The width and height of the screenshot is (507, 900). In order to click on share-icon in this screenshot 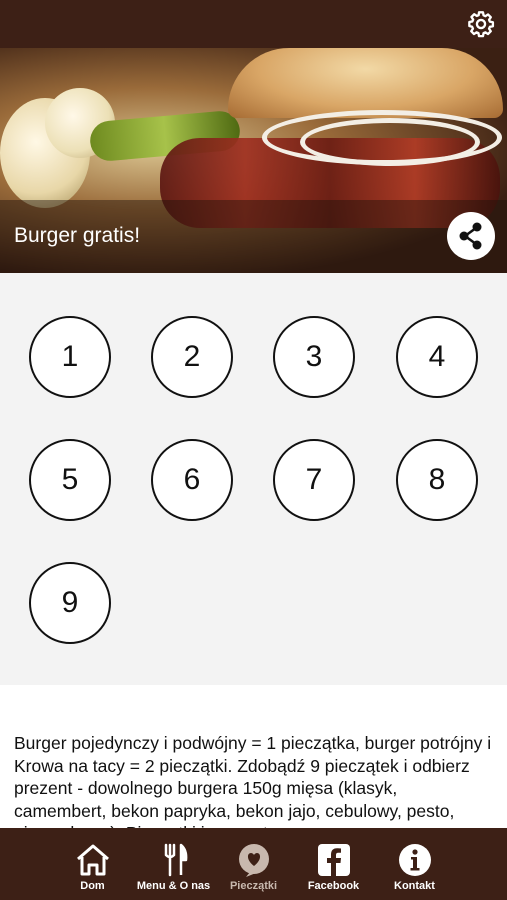, I will do `click(470, 236)`.